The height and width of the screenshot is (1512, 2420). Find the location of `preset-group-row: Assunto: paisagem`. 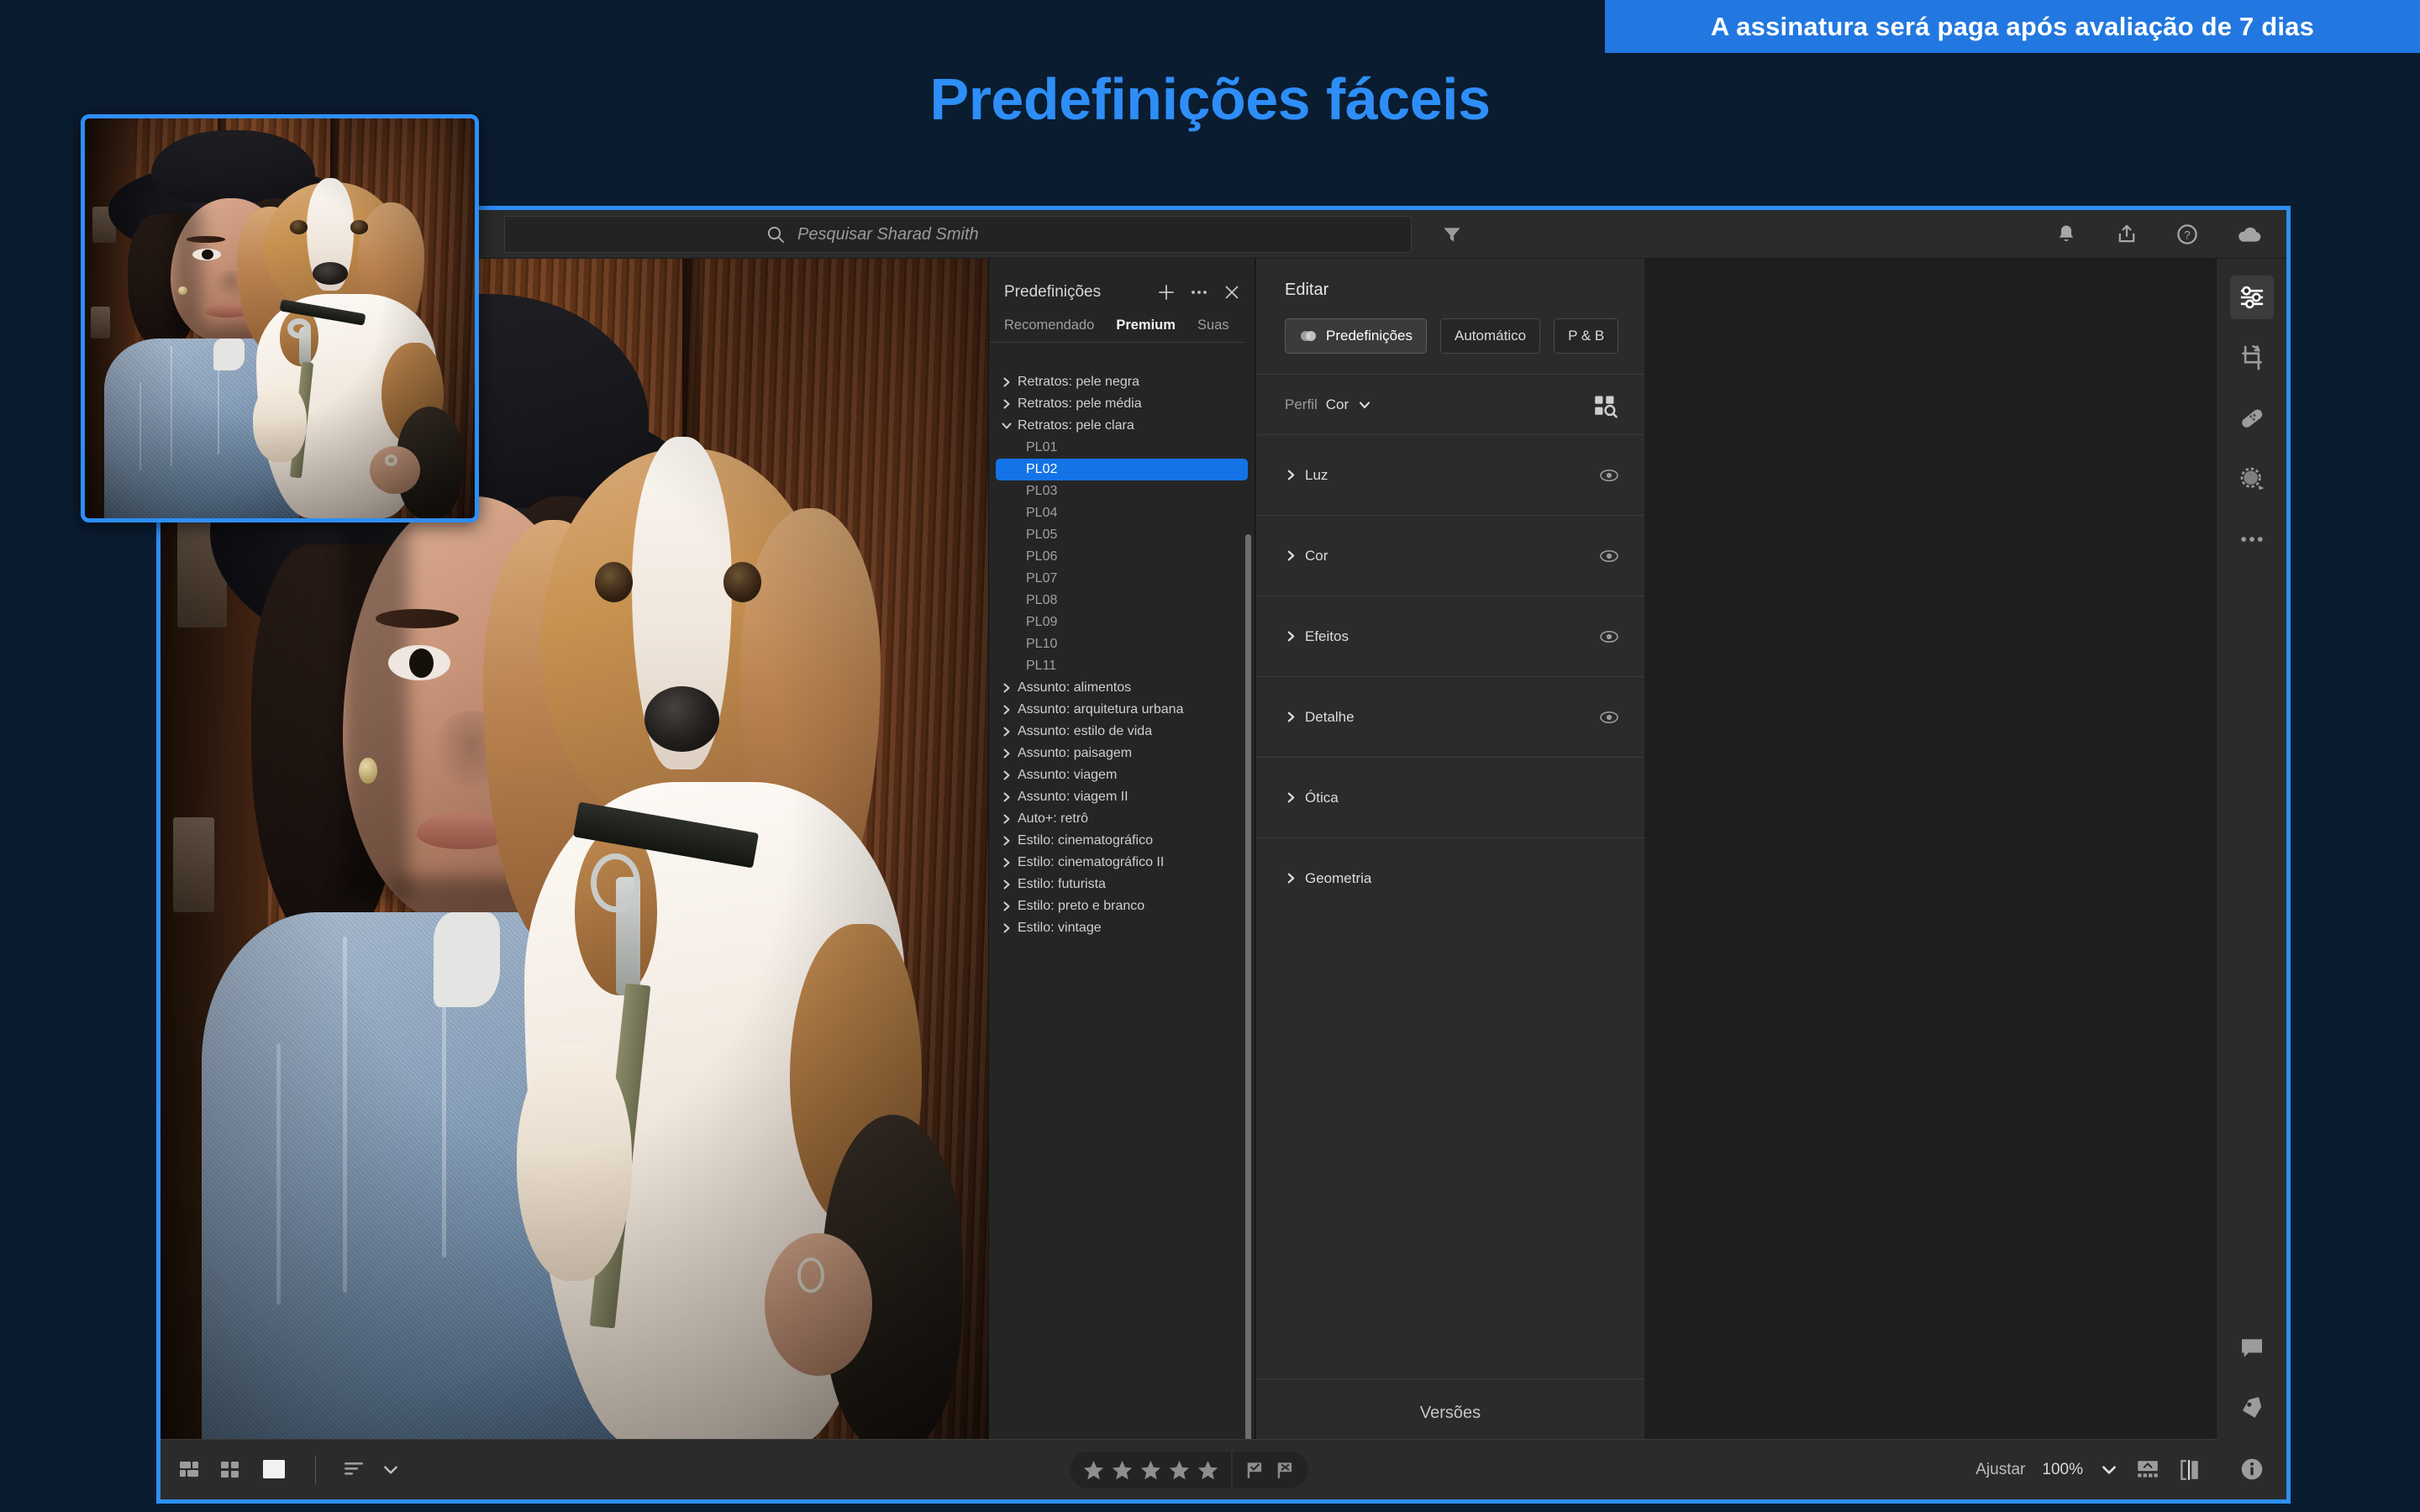

preset-group-row: Assunto: paisagem is located at coordinates (1122, 753).